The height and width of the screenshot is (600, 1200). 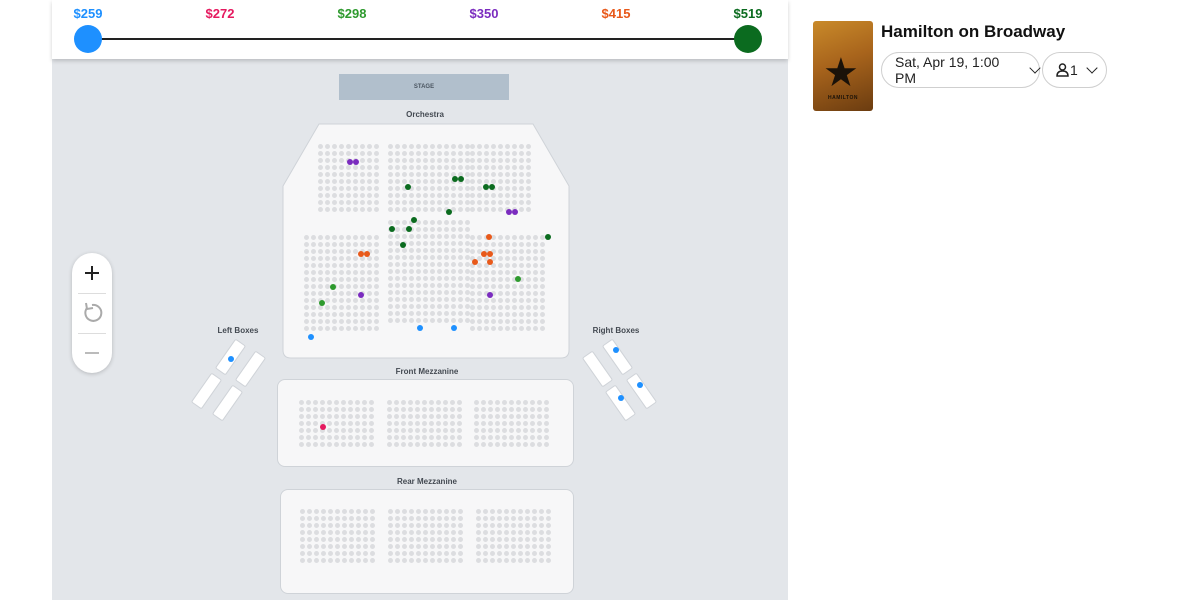 What do you see at coordinates (336, 423) in the screenshot?
I see `front-mezzanine-left-seats` at bounding box center [336, 423].